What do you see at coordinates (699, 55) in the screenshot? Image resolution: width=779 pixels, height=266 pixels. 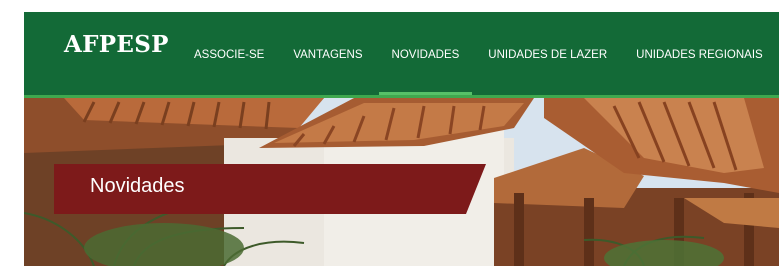 I see `nav-item-unidades-regionais: UNIDADES REGIONAIS` at bounding box center [699, 55].